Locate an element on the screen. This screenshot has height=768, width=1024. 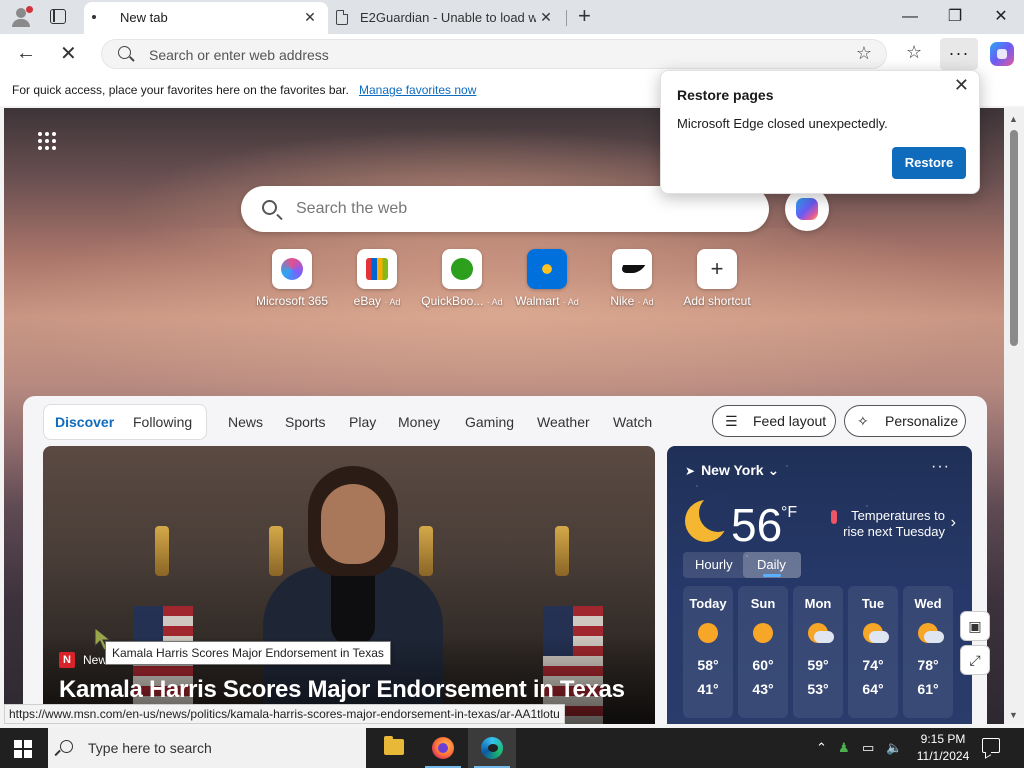
scroll-down-arrow: ▼ is located at coordinates (1013, 715).